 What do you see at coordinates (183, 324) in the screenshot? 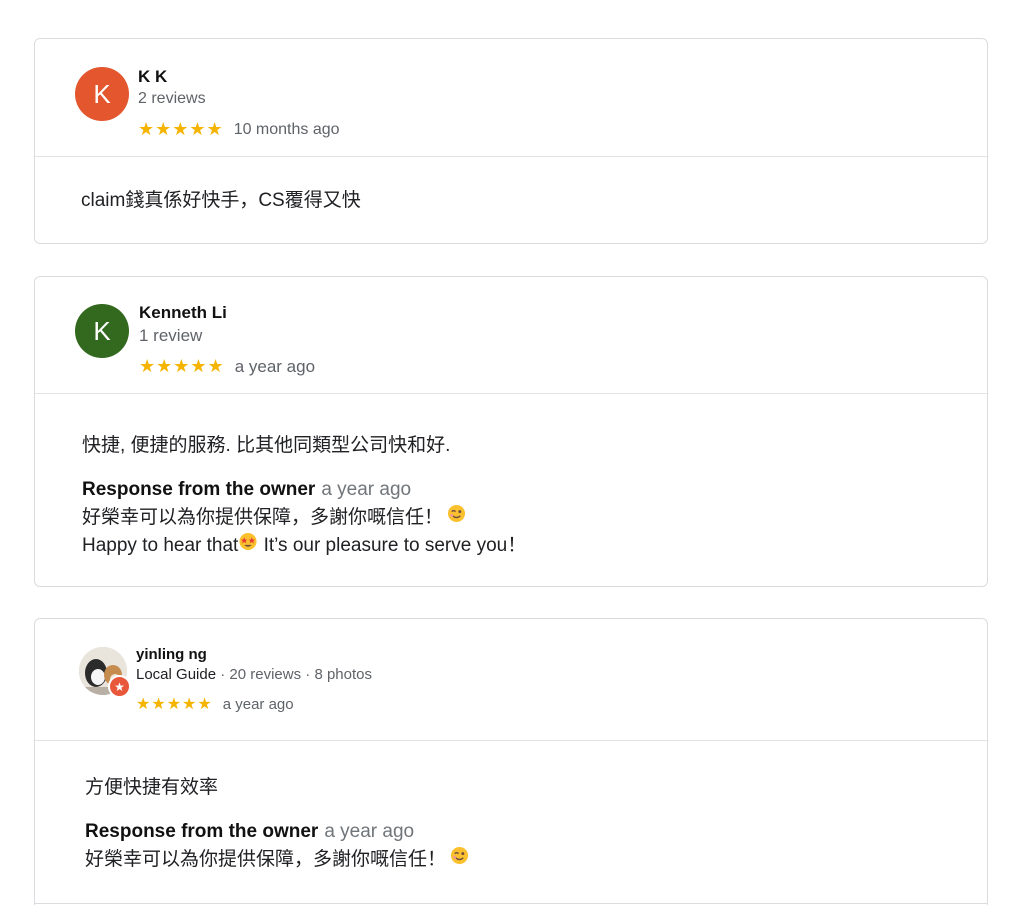
I see `reviewer-info: Kenneth Li 1 review` at bounding box center [183, 324].